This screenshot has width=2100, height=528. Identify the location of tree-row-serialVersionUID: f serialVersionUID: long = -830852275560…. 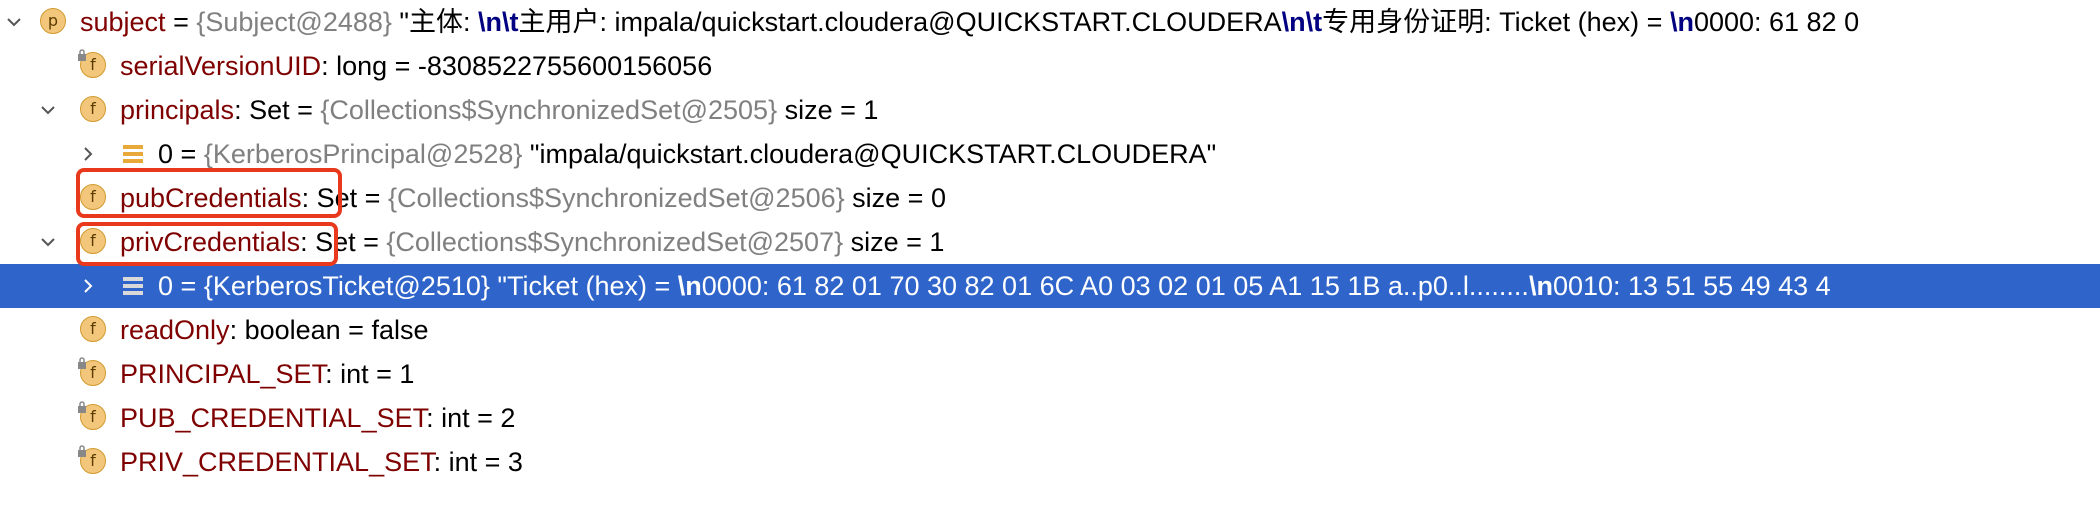
(1050, 66).